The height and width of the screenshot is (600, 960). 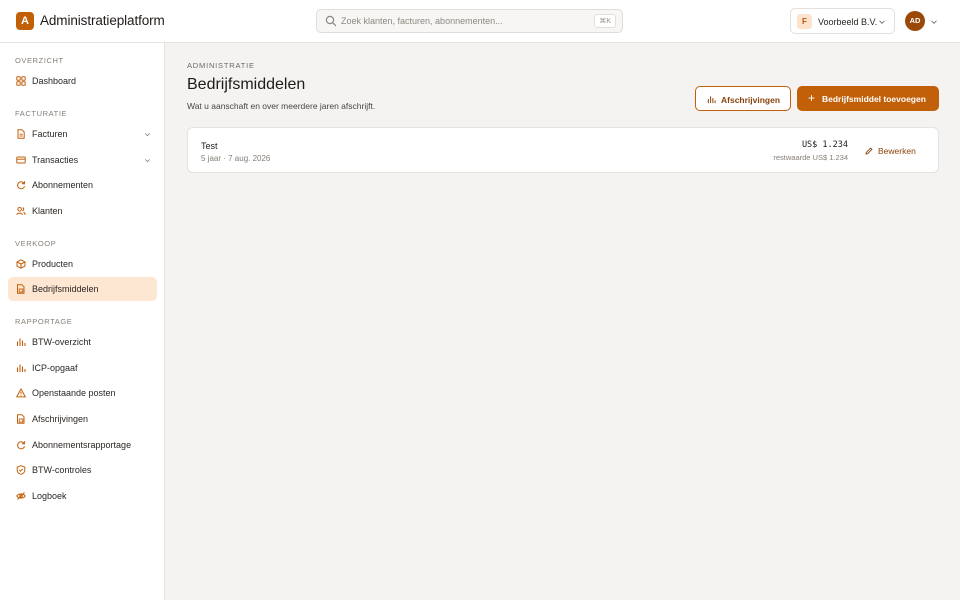 What do you see at coordinates (82, 211) in the screenshot?
I see `sidebar-item-klanten: Klanten` at bounding box center [82, 211].